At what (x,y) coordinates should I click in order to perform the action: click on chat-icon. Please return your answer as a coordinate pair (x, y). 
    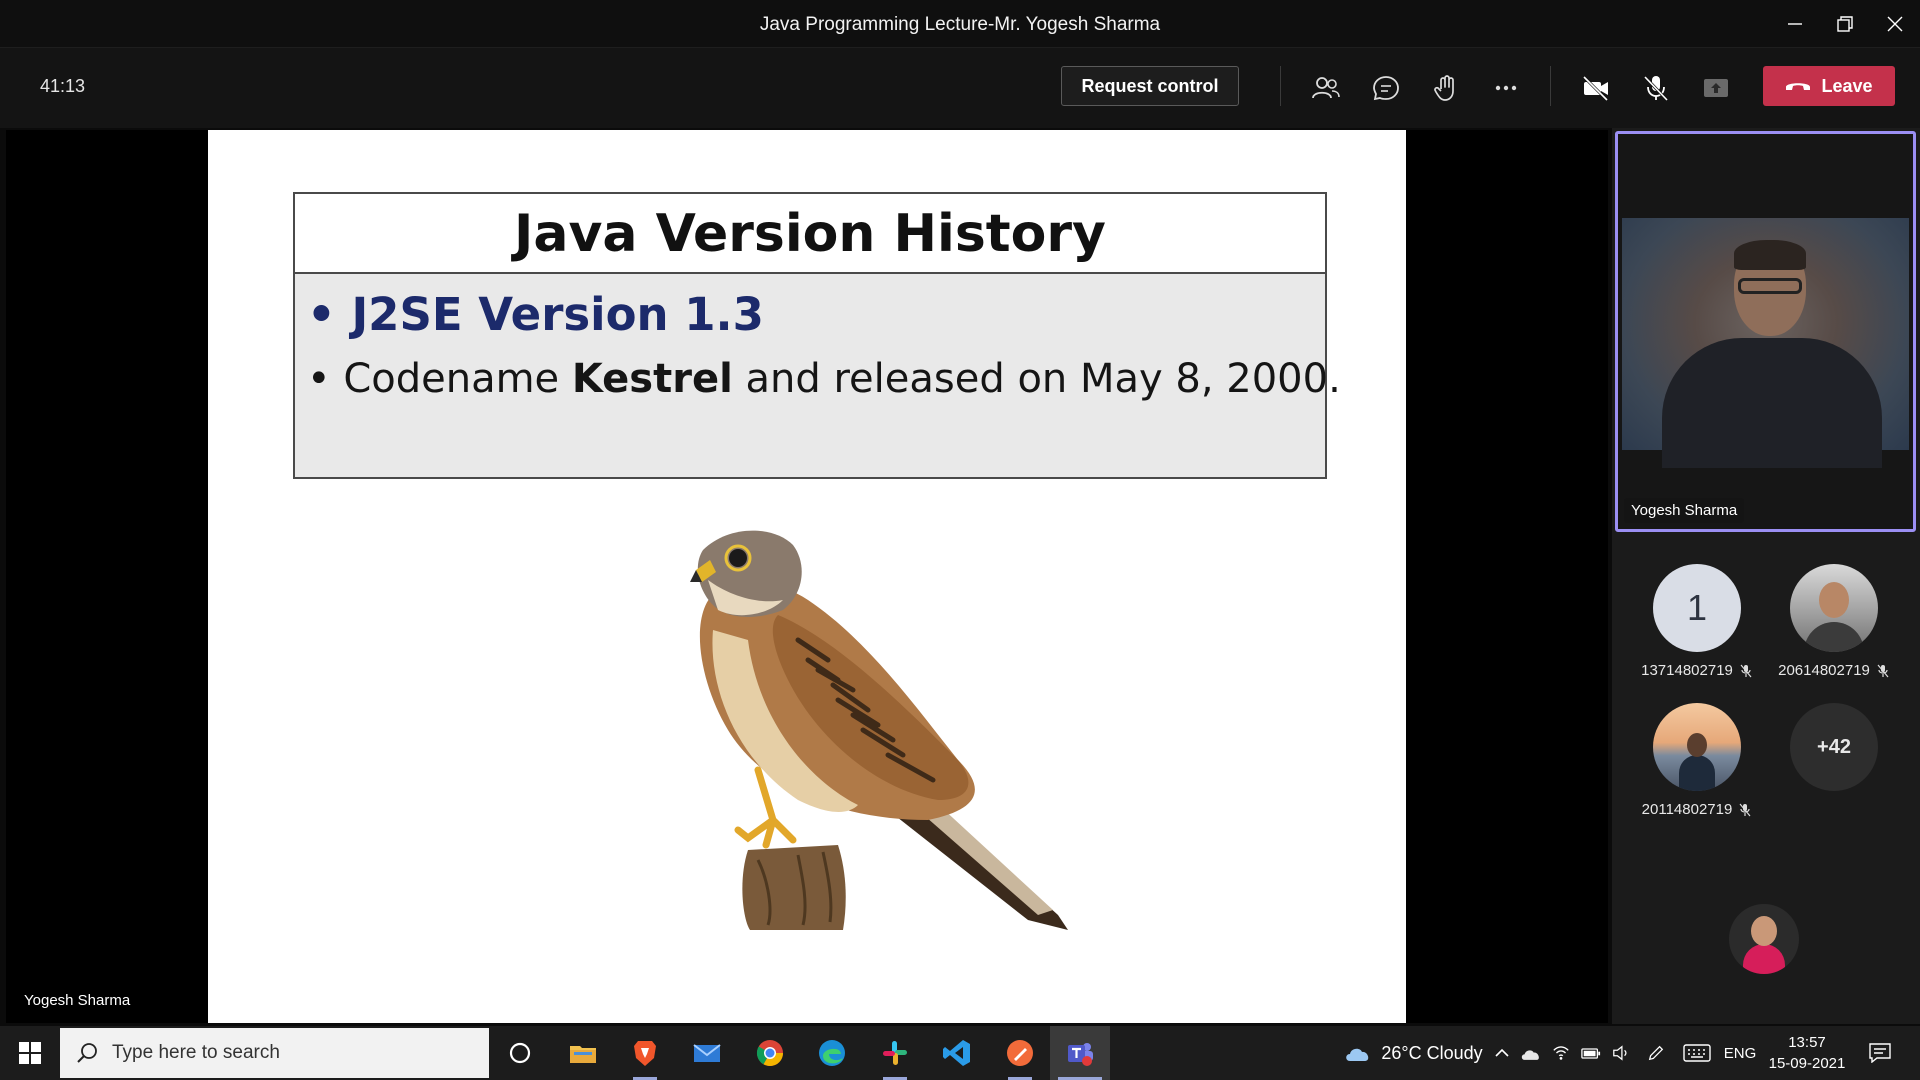
    Looking at the image, I should click on (1386, 88).